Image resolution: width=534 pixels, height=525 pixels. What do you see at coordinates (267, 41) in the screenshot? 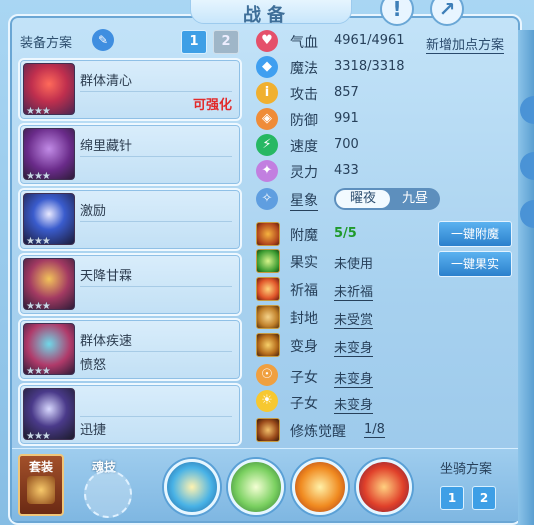
I see `heart-icon: ♥` at bounding box center [267, 41].